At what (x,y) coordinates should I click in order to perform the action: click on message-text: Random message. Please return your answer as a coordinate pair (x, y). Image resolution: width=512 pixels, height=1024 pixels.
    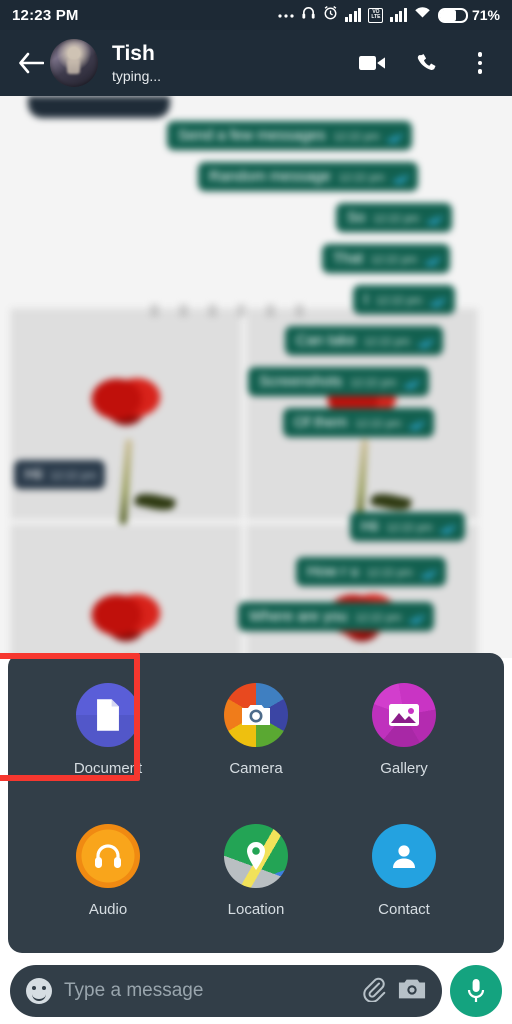
    Looking at the image, I should click on (270, 176).